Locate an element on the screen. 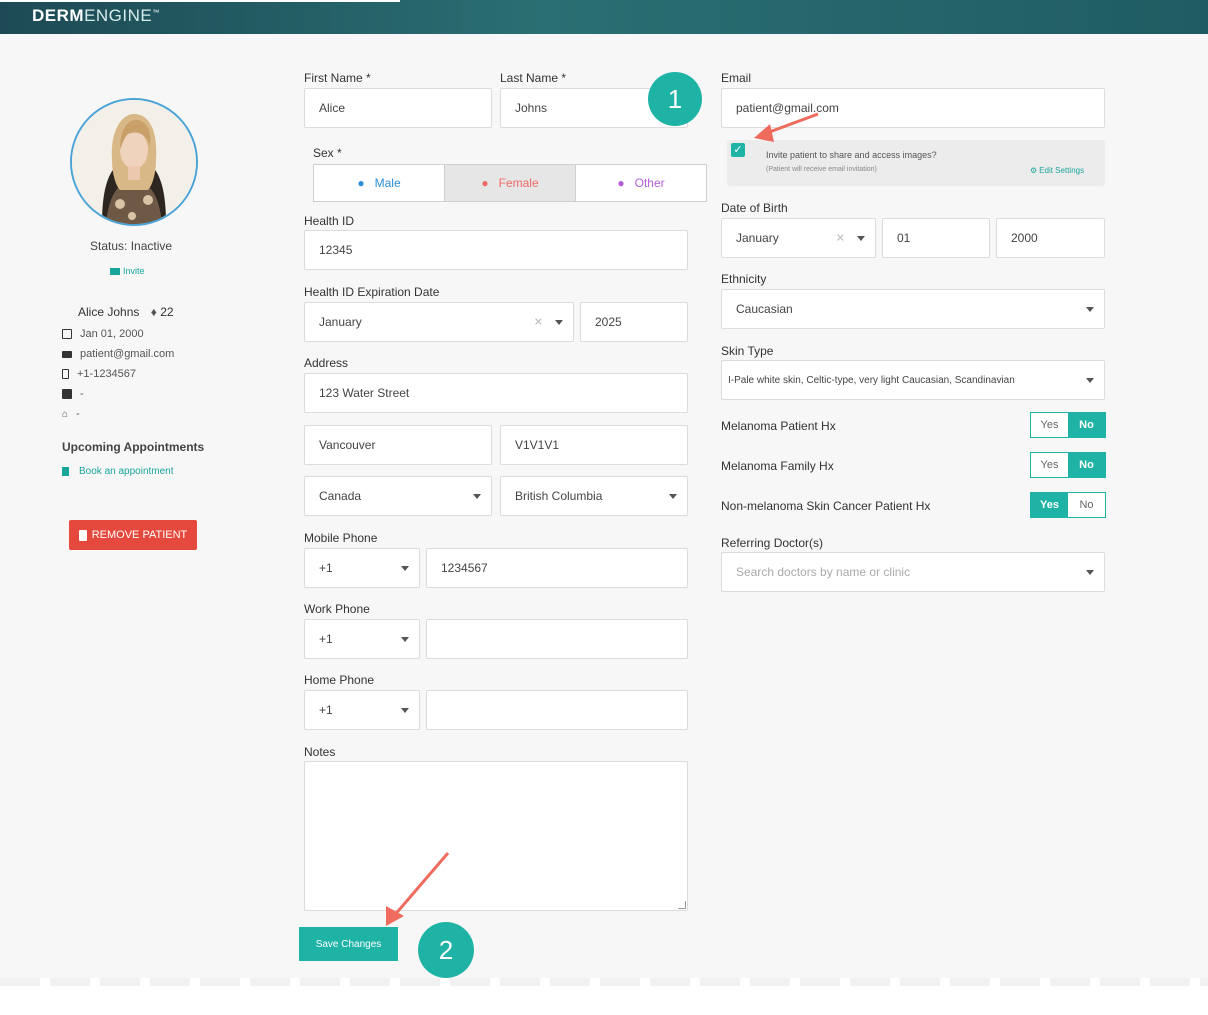 Image resolution: width=1208 pixels, height=1015 pixels. arrow-to-save-button is located at coordinates (418, 889).